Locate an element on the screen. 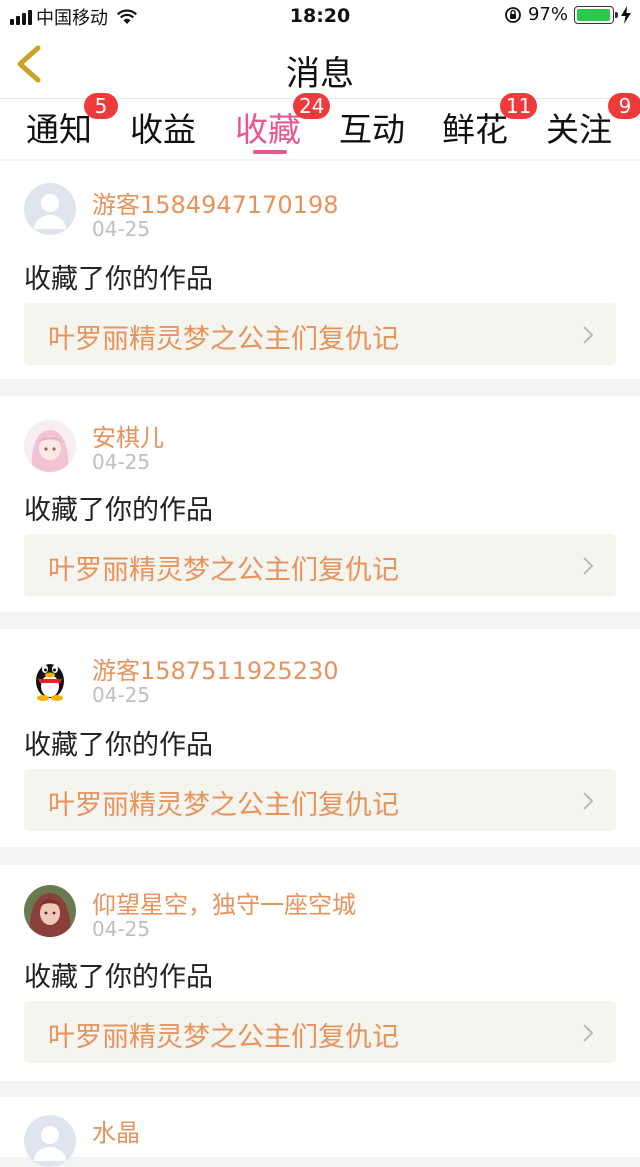 The width and height of the screenshot is (640, 1167). tab-label: 关注 is located at coordinates (579, 129).